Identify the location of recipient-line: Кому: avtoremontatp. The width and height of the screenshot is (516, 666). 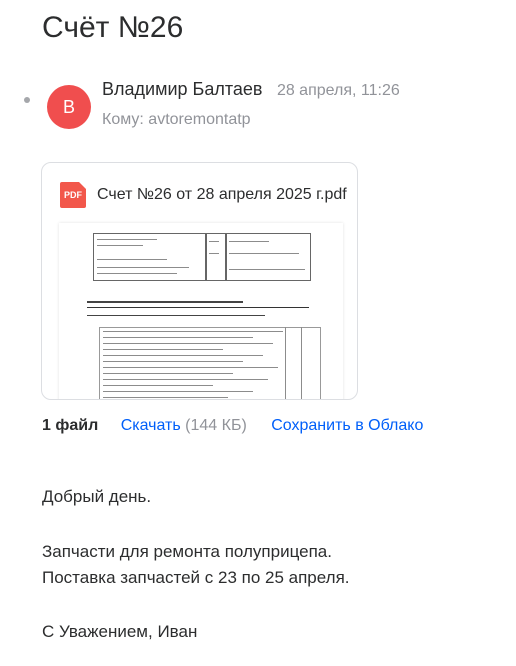
(176, 120).